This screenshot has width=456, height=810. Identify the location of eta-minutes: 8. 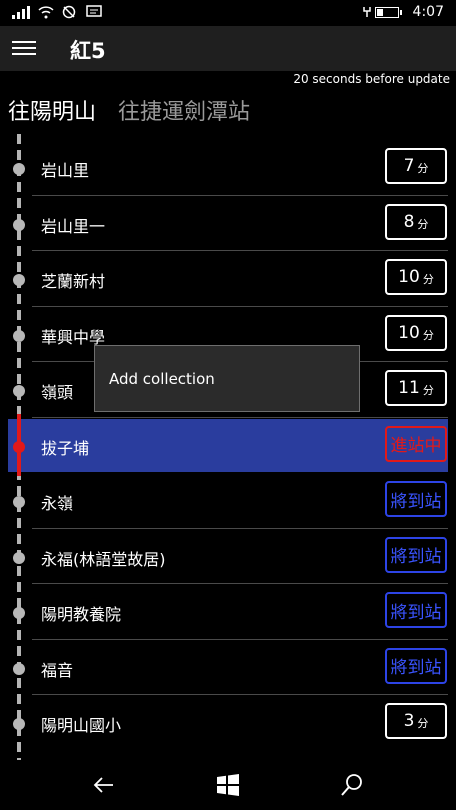
(409, 221).